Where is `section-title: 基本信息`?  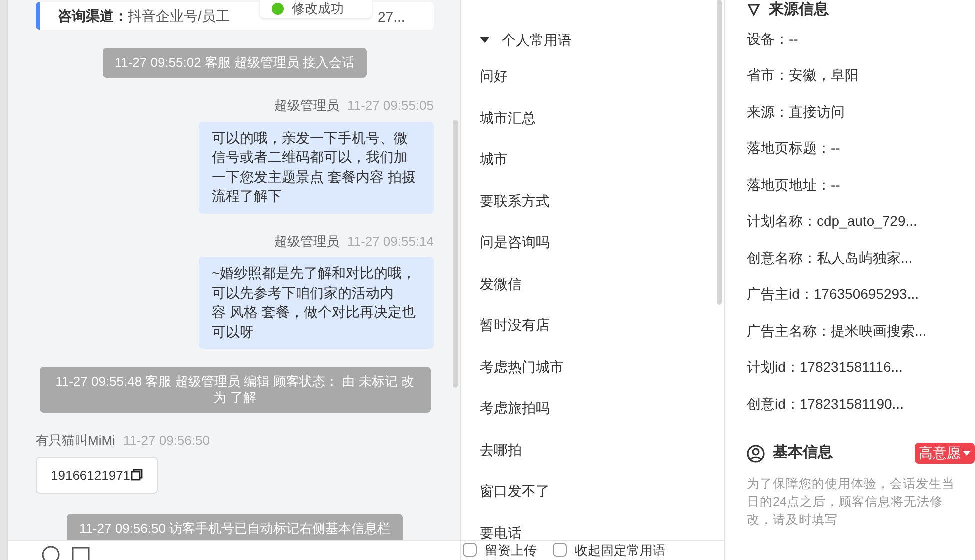
section-title: 基本信息 is located at coordinates (803, 453).